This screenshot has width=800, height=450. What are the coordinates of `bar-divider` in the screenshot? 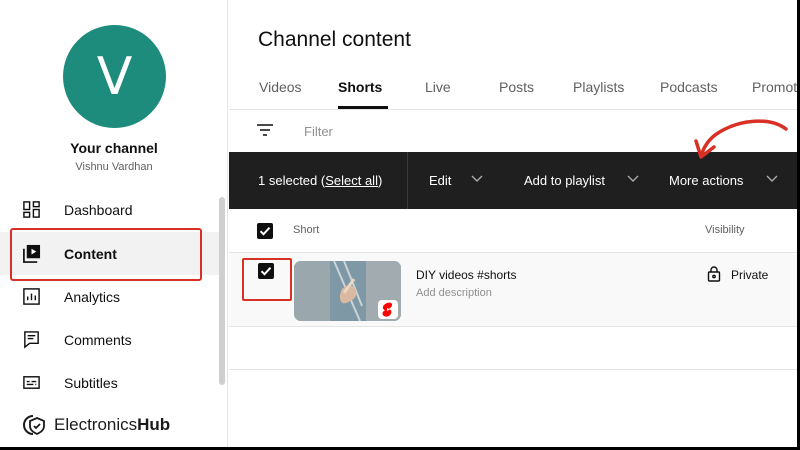 It's located at (407, 180).